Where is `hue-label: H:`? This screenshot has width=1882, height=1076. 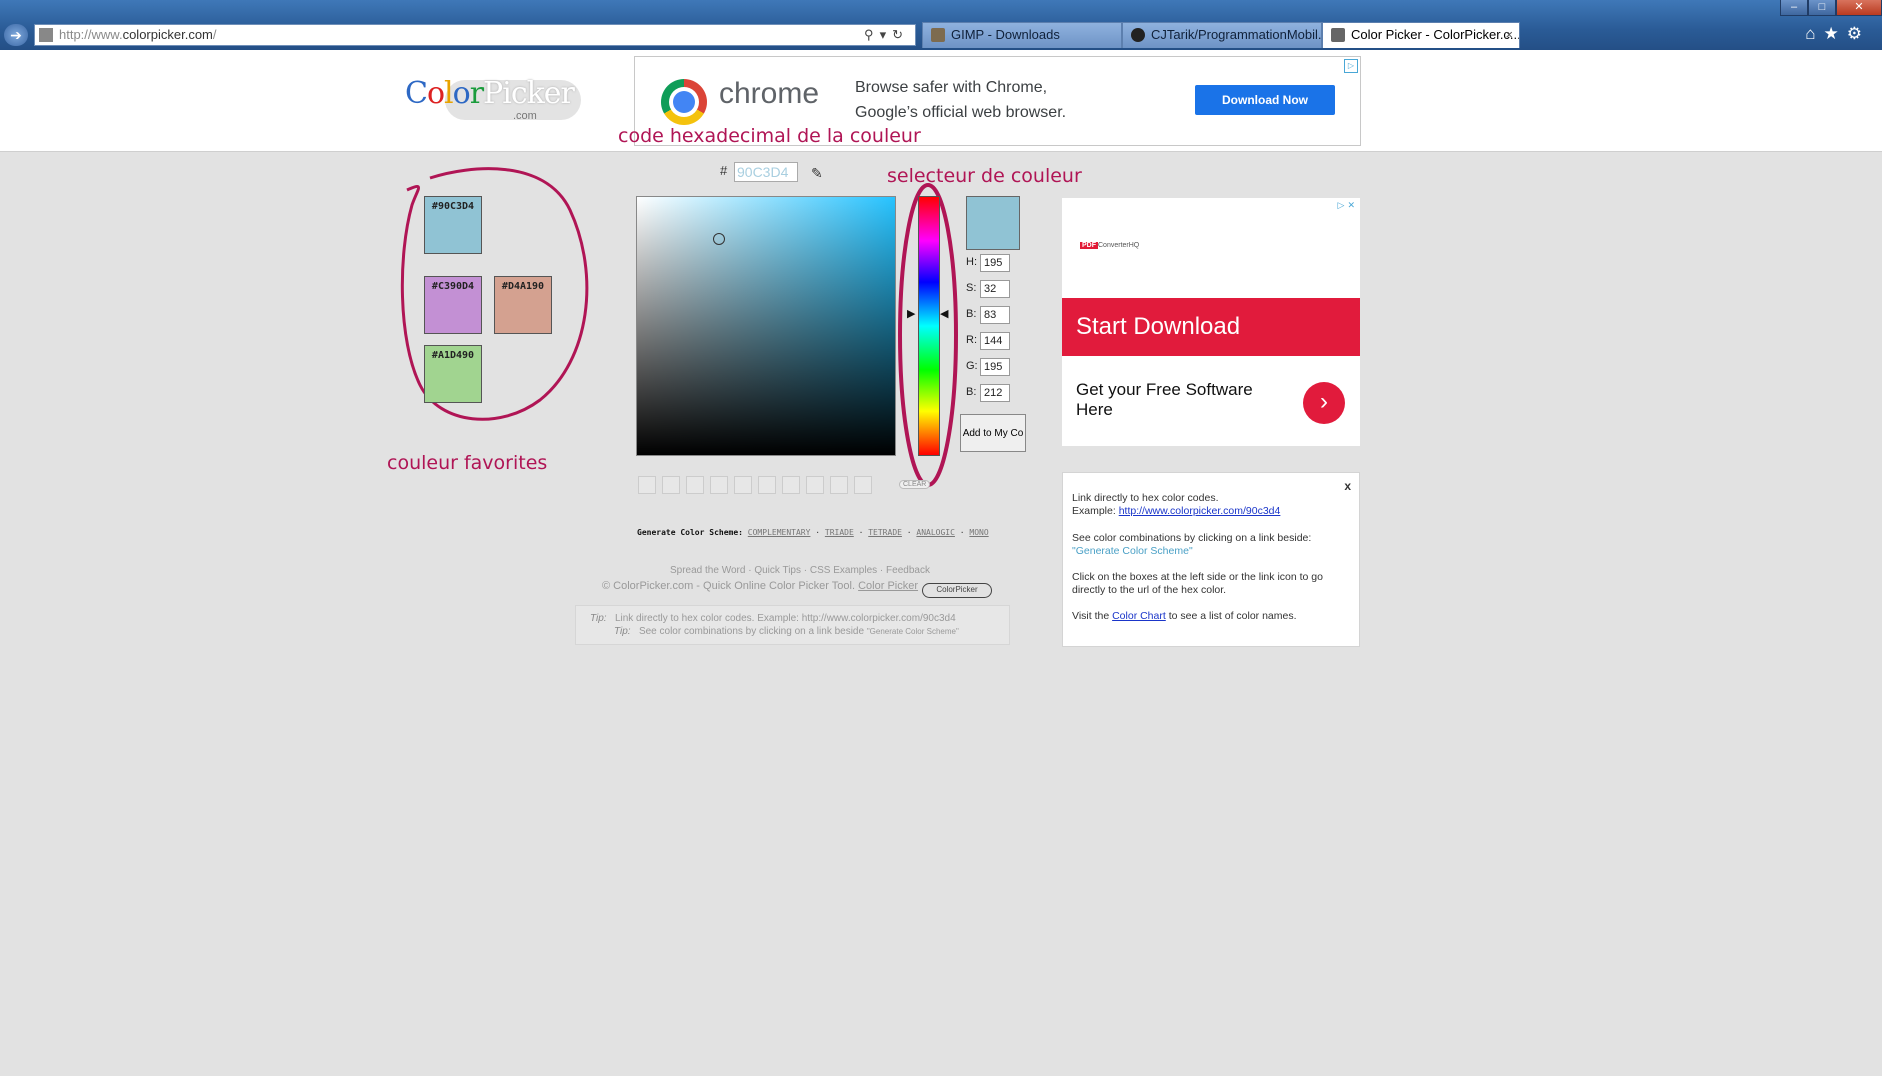
hue-label: H: is located at coordinates (971, 262).